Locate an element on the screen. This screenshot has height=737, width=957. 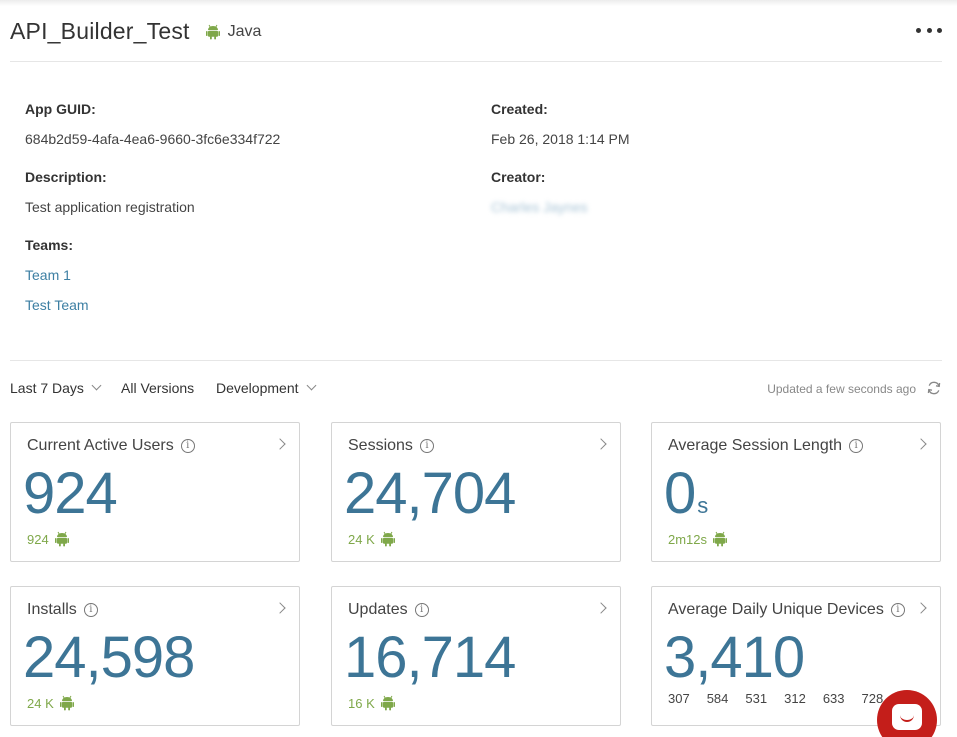
card-platform-breakdown: 16 K is located at coordinates (371, 703).